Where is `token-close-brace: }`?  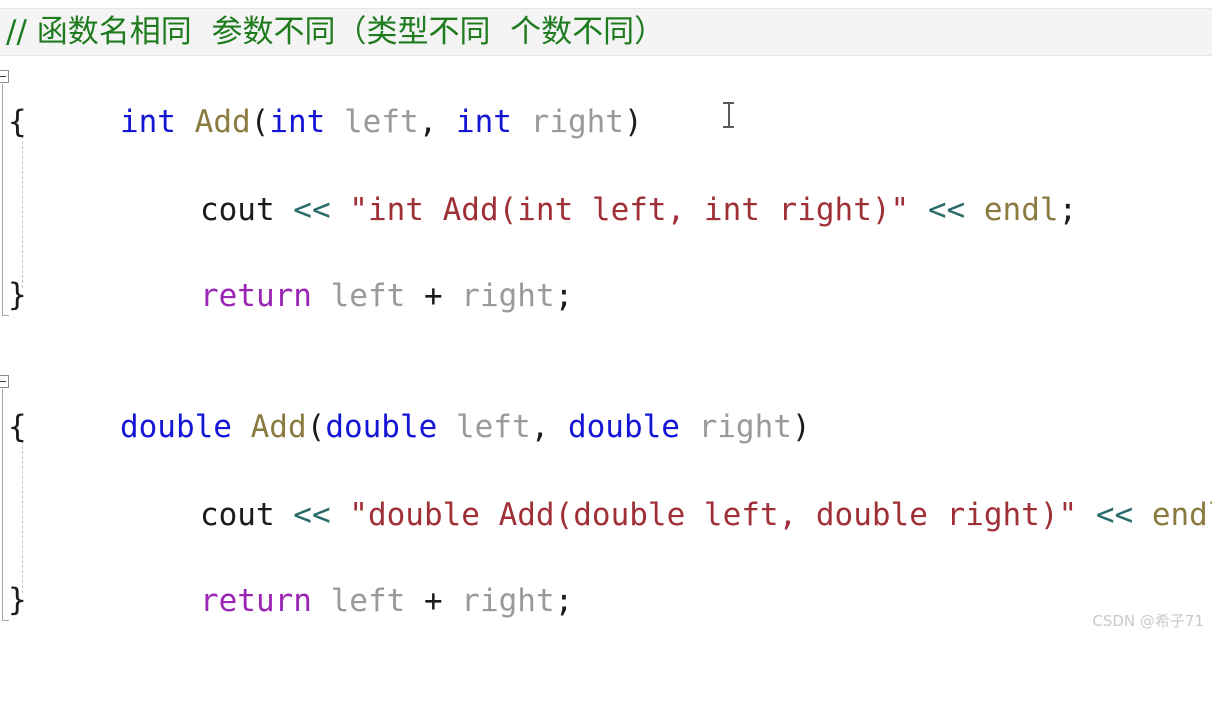
token-close-brace: } is located at coordinates (17, 295).